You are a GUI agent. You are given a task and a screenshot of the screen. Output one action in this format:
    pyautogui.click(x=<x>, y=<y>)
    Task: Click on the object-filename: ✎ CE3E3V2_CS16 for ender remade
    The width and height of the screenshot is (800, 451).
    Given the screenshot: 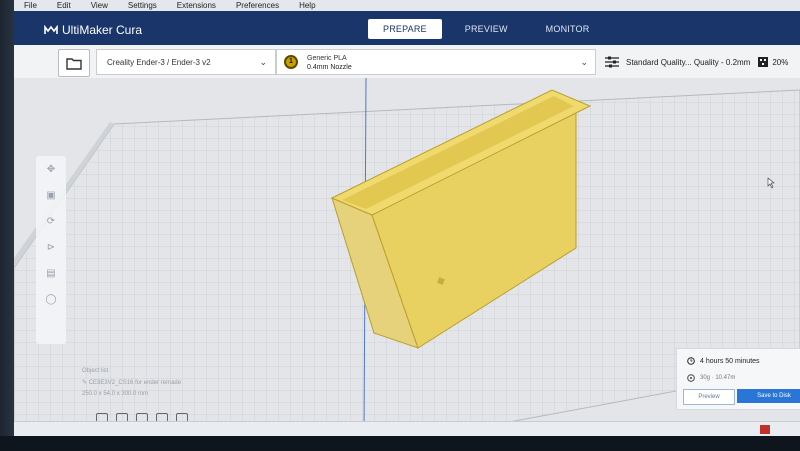 What is the action you would take?
    pyautogui.click(x=132, y=383)
    